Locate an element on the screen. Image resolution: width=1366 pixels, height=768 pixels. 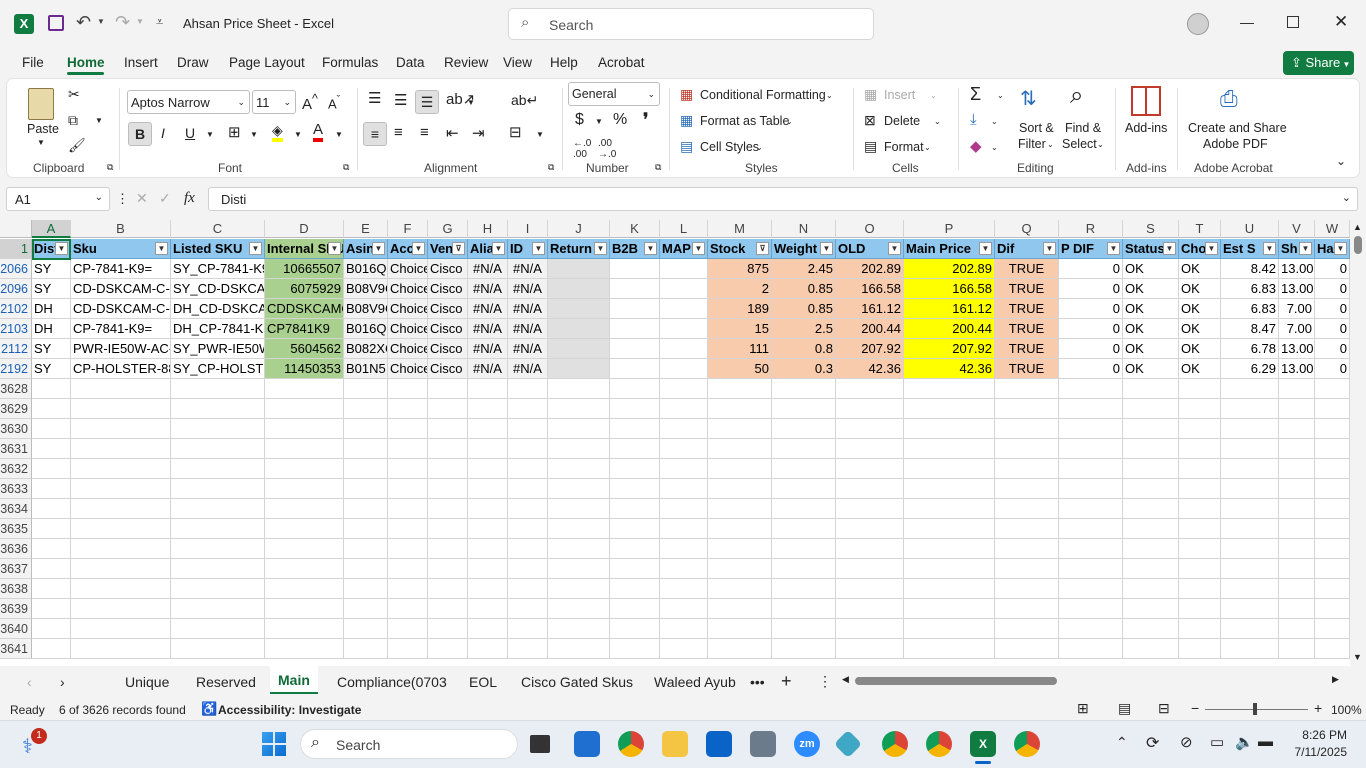
underline-button: U is located at coordinates (190, 133).